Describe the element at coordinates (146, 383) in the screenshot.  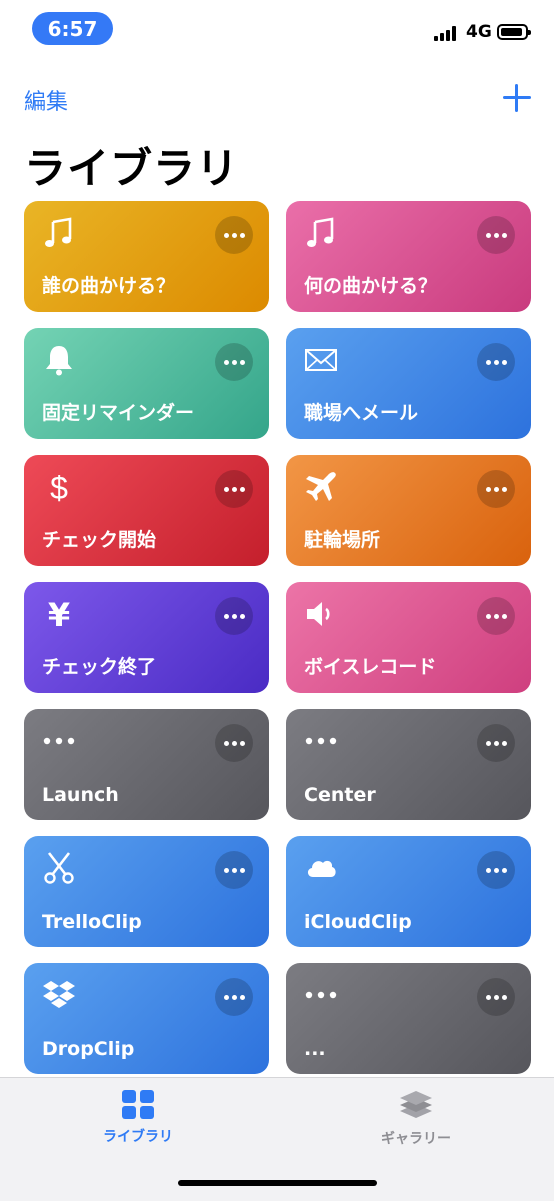
I see `shortcut-card: 固定リマインダー` at that location.